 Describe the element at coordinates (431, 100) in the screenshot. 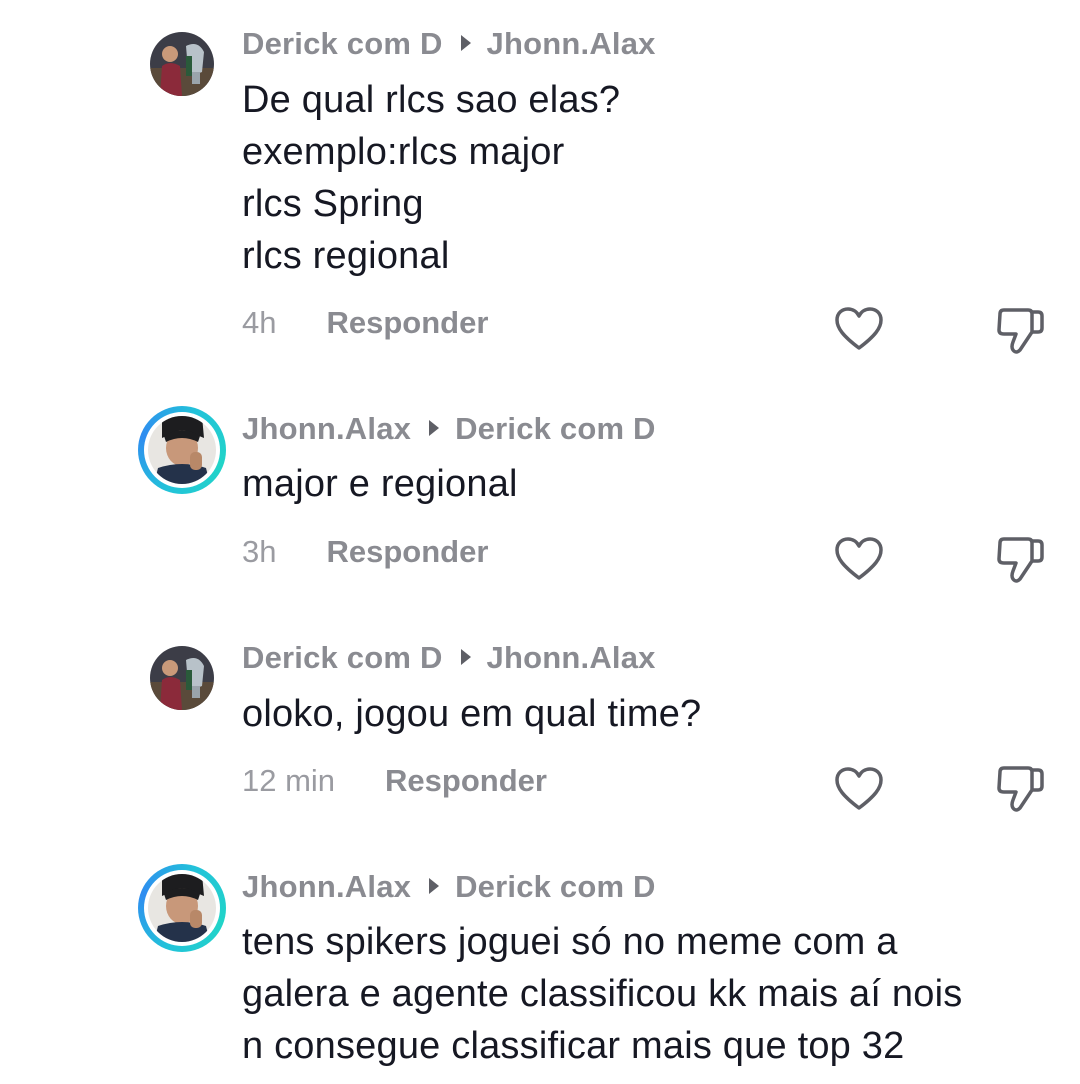

I see `comment-line: De qual rlcs sao elas?` at that location.